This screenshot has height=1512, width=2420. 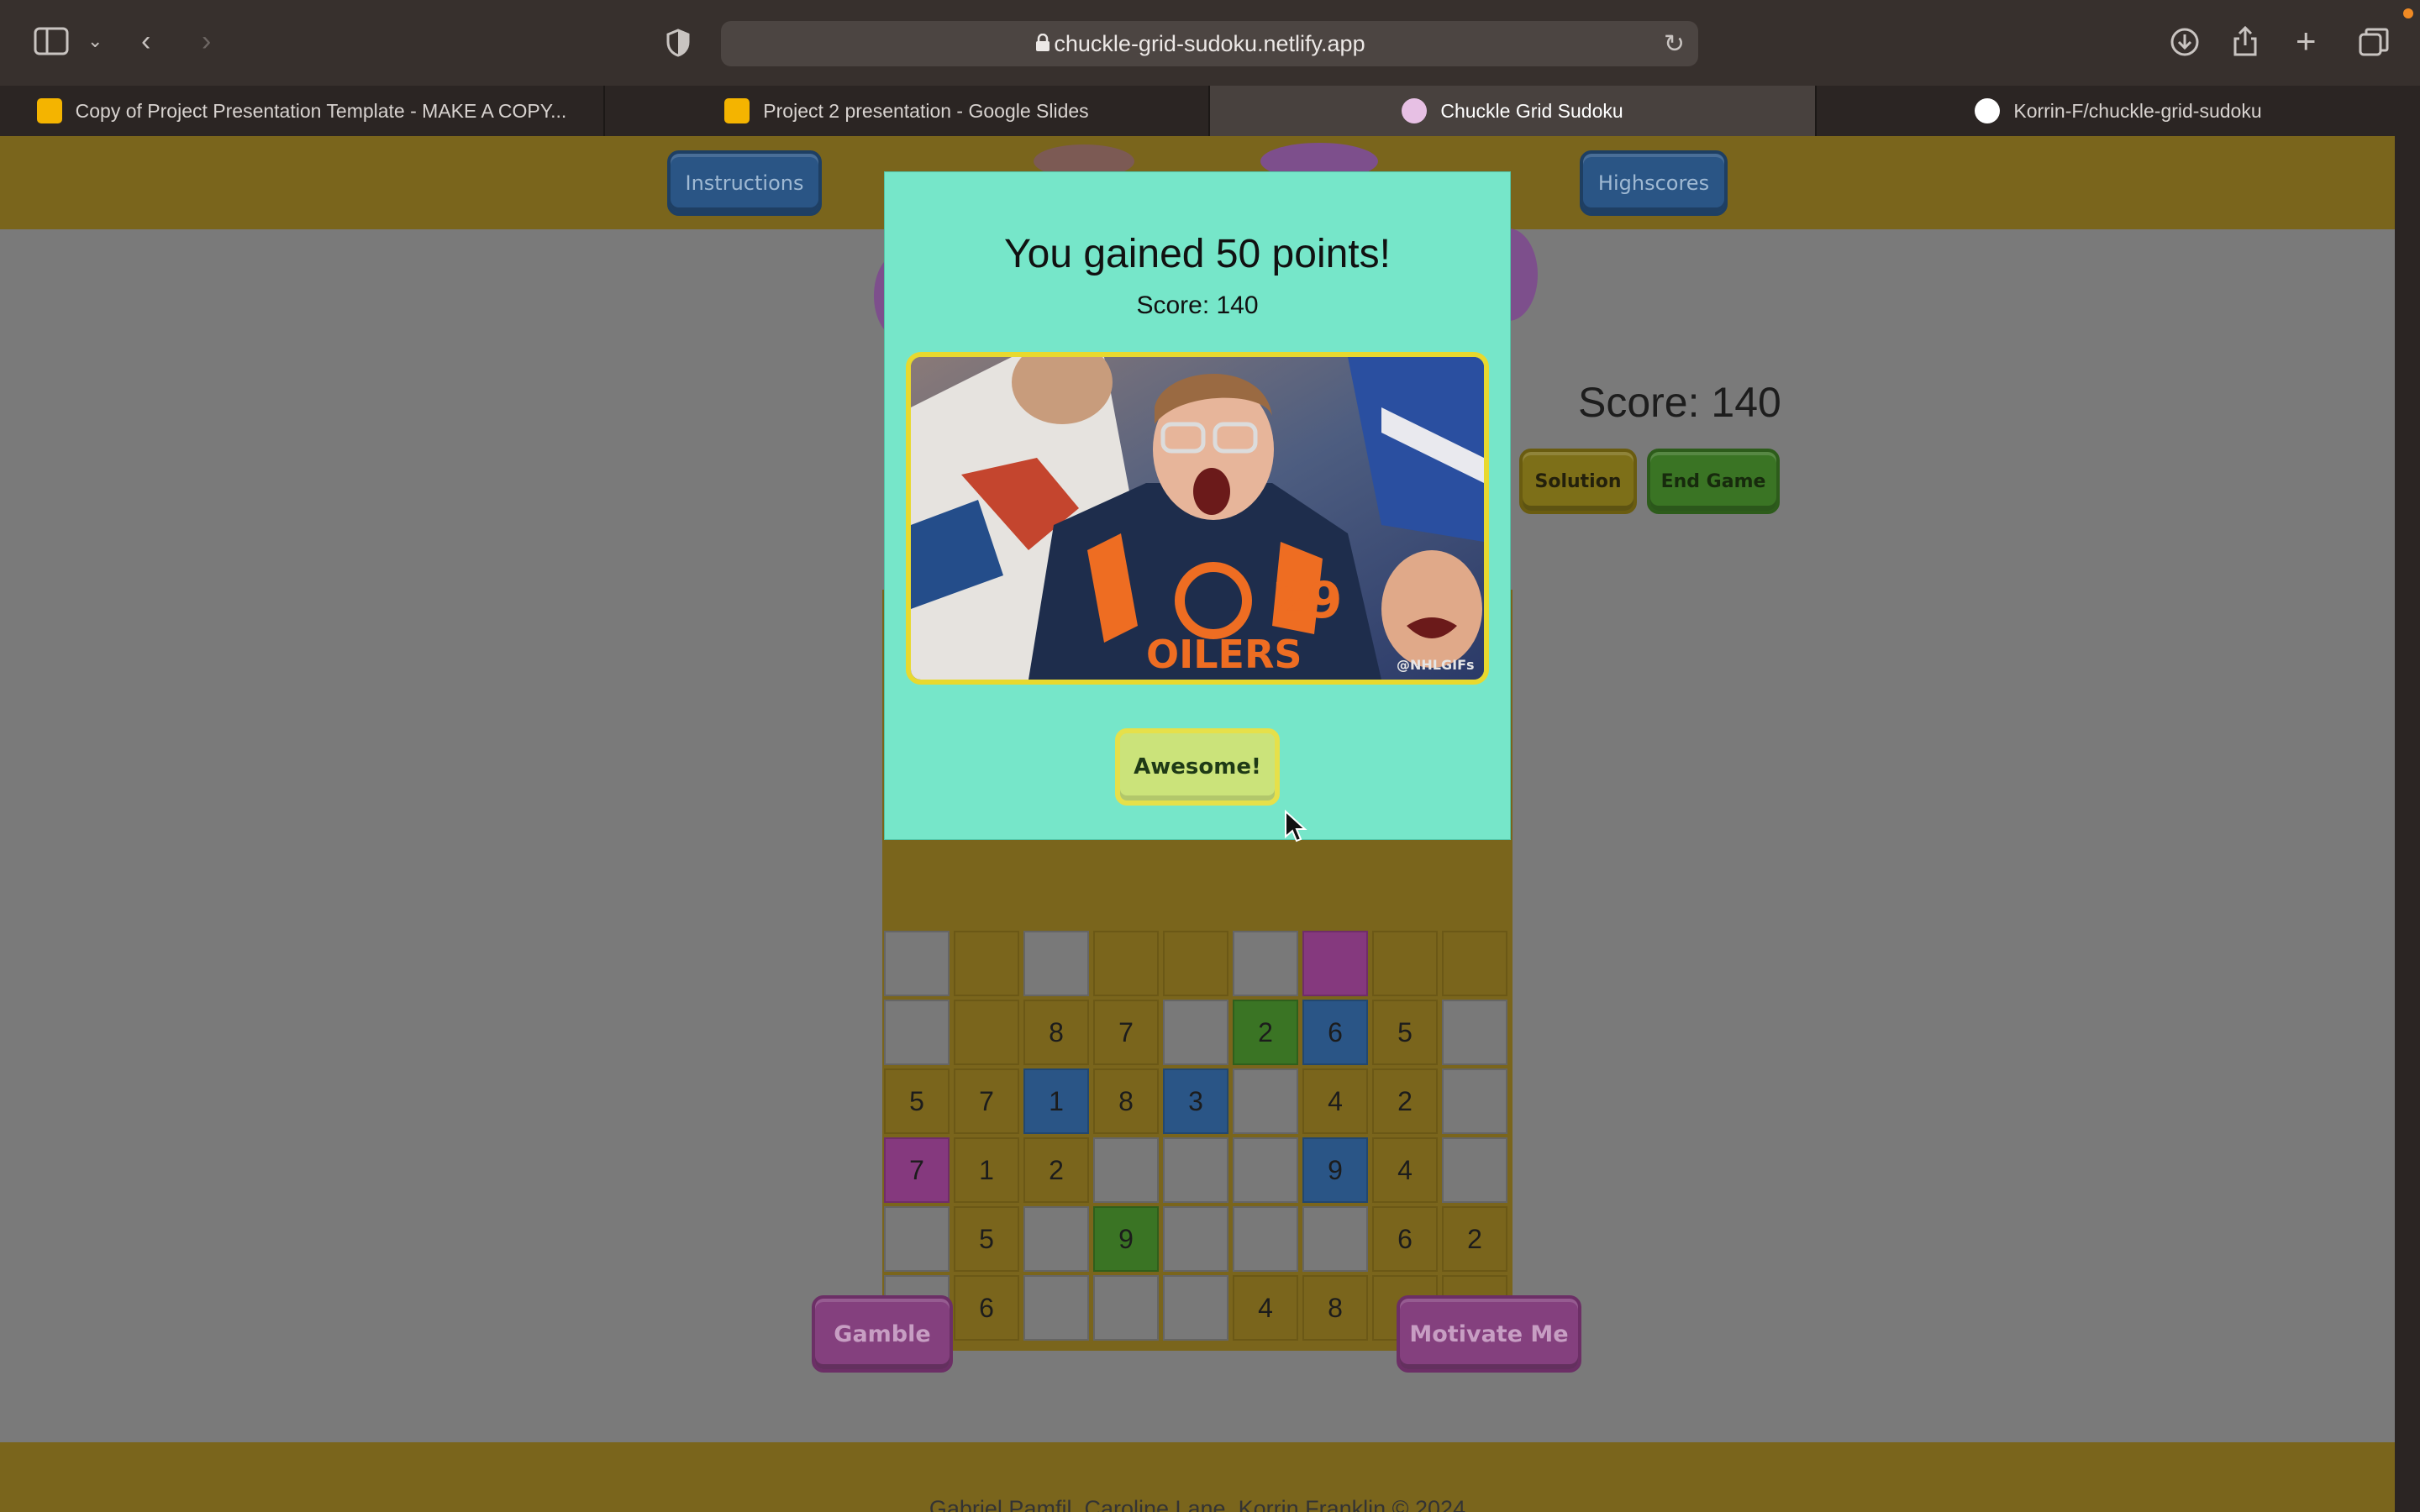 I want to click on modal-score: Score: 140, so click(x=1197, y=305).